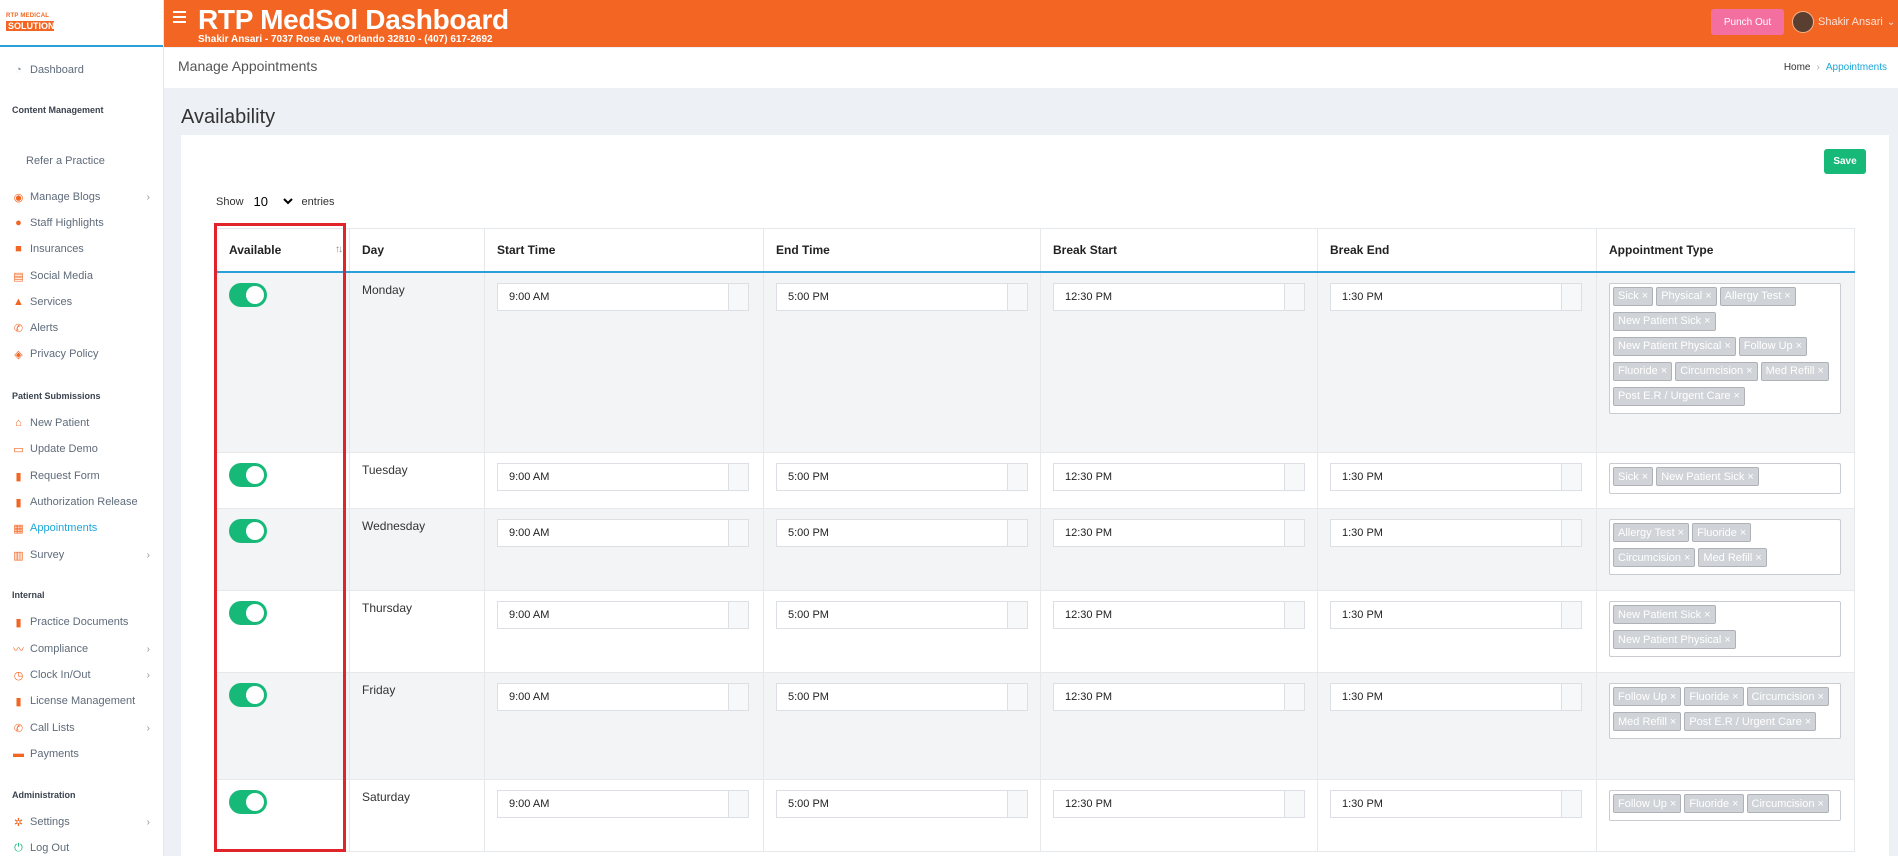 Image resolution: width=1898 pixels, height=856 pixels. Describe the element at coordinates (82, 223) in the screenshot. I see `sidebar-item-staff-highlights: ● Staff Highlights` at that location.